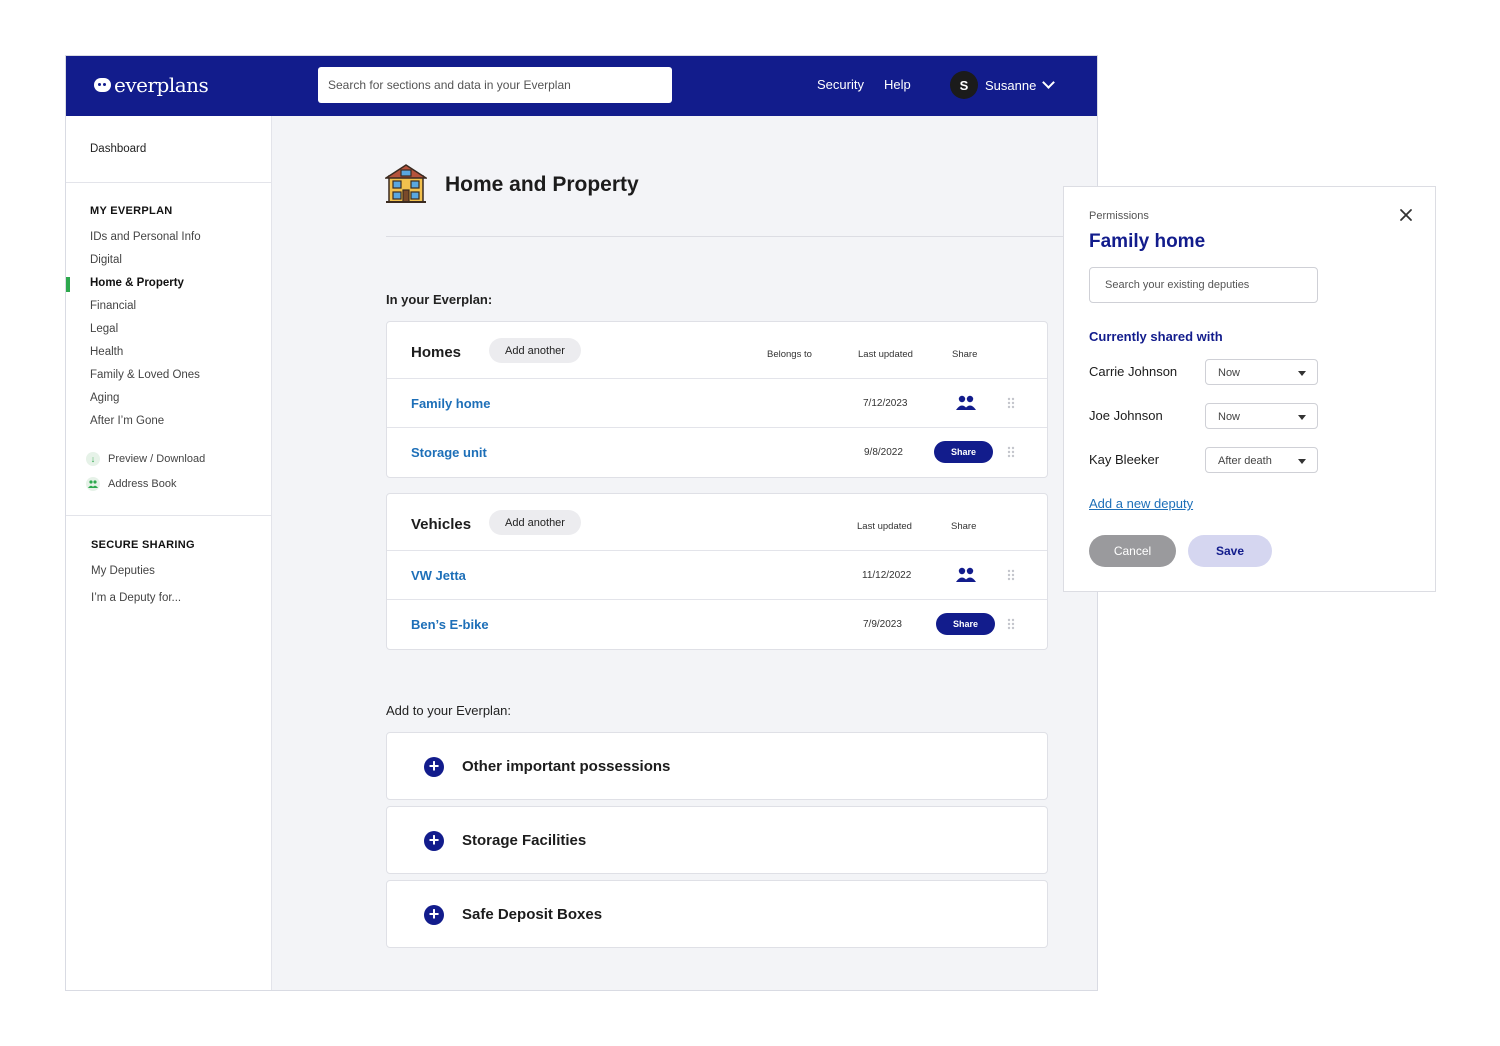 The image size is (1500, 1046). I want to click on logo-mark-icon, so click(102, 85).